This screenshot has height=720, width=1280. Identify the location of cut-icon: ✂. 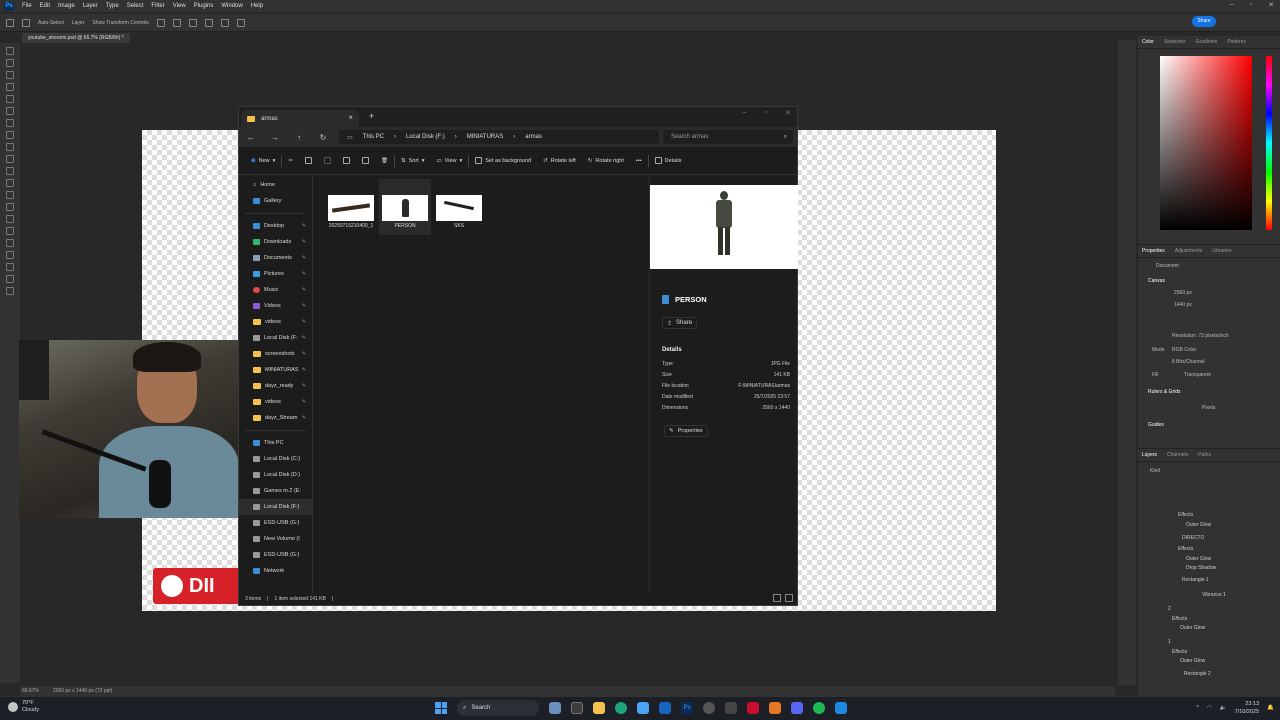
(290, 161).